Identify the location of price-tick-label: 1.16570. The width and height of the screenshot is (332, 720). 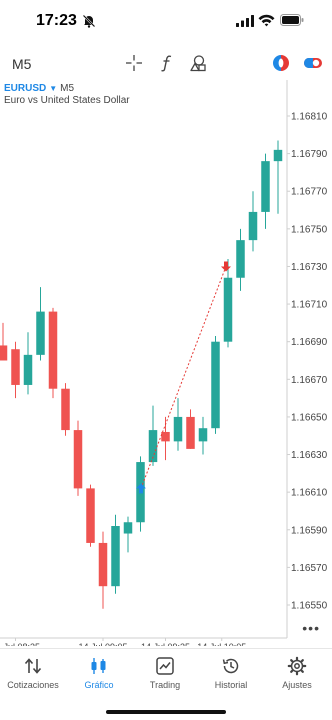
(309, 568).